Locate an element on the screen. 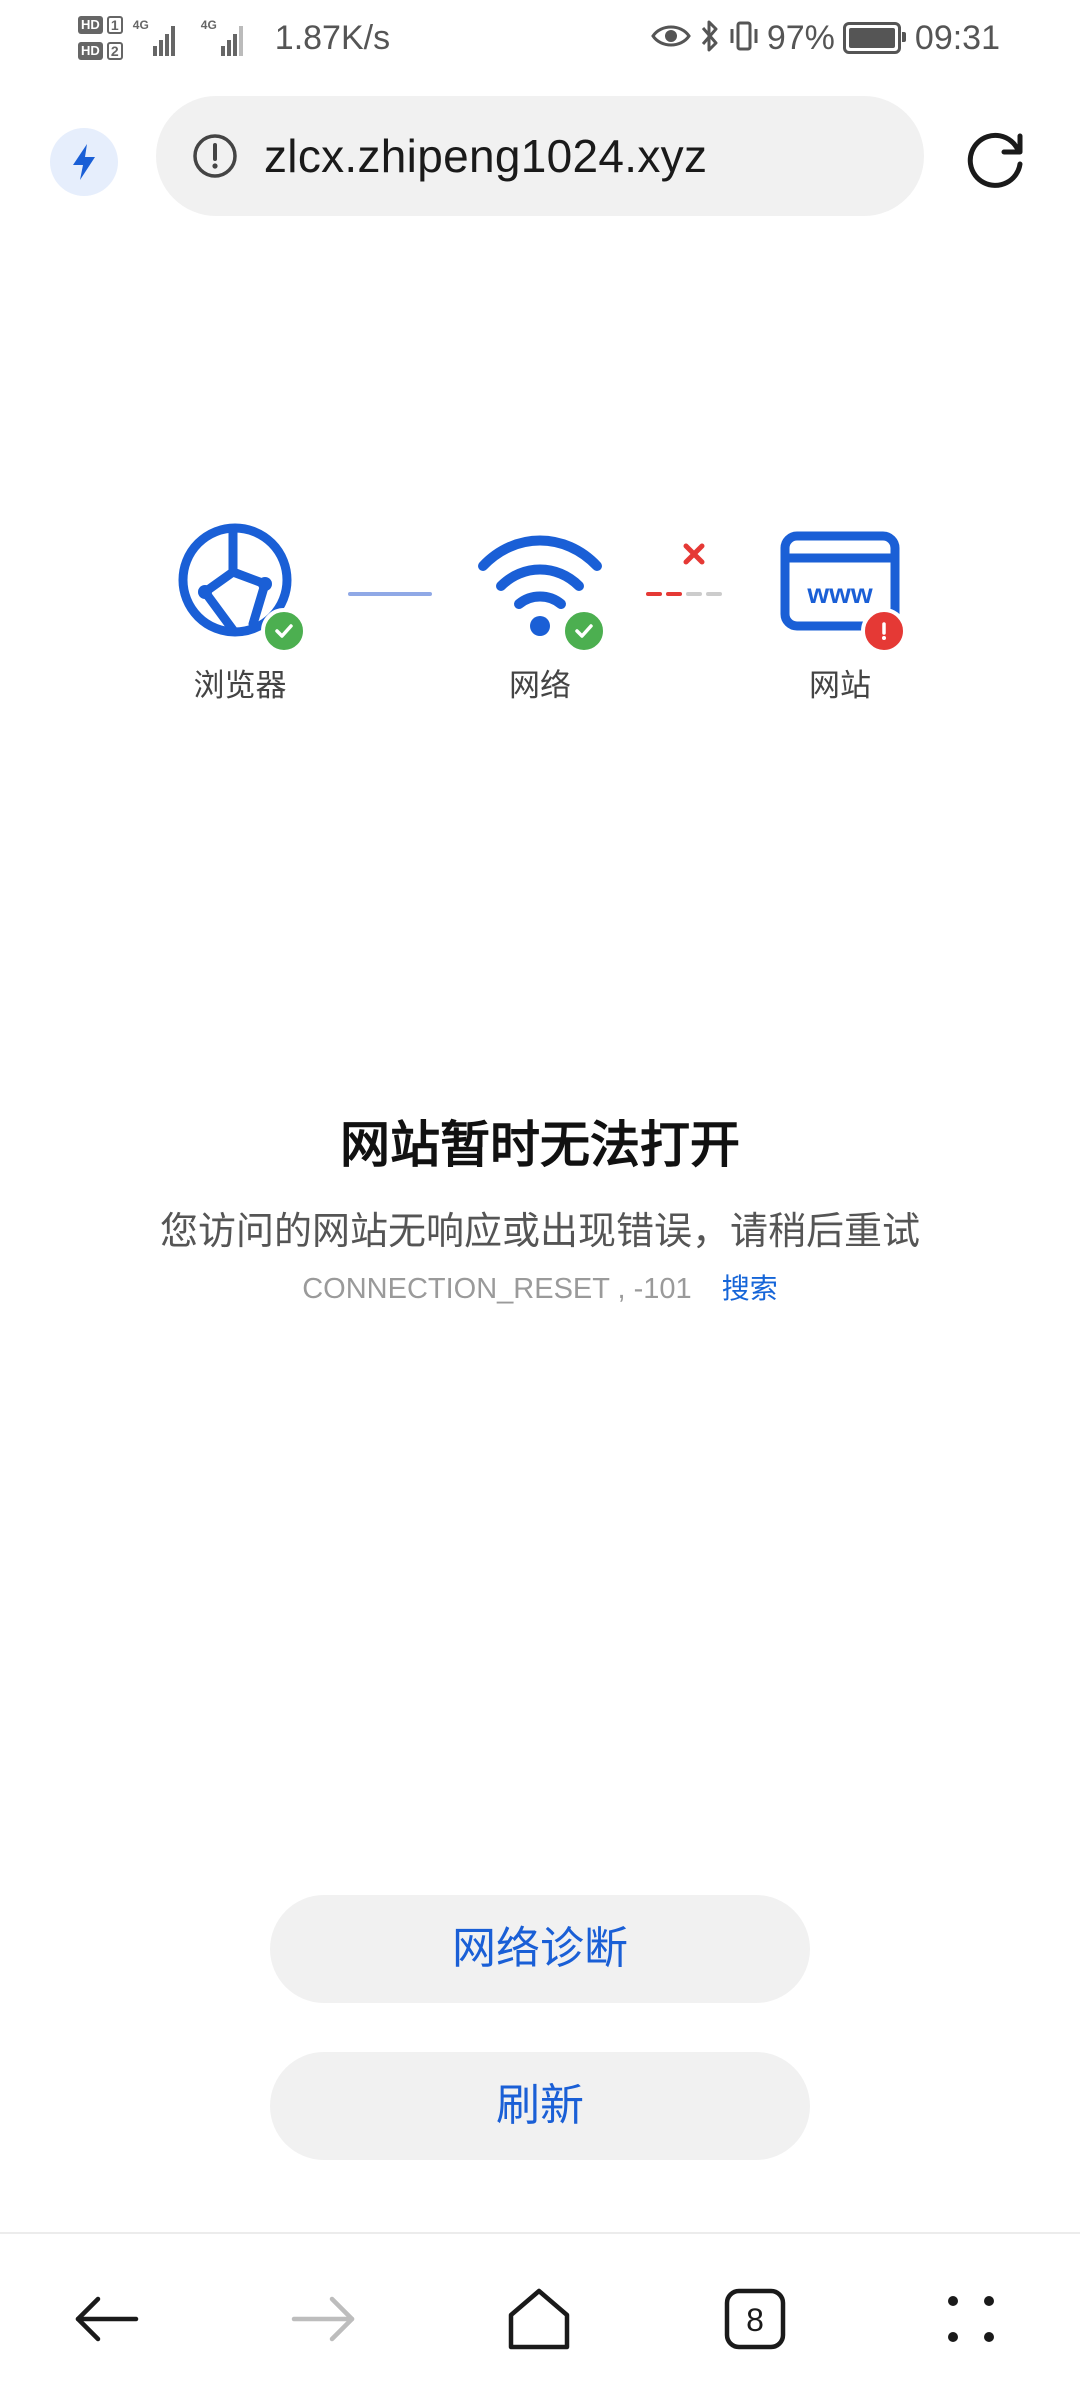 Image resolution: width=1080 pixels, height=2400 pixels. wifi-icon is located at coordinates (541, 587).